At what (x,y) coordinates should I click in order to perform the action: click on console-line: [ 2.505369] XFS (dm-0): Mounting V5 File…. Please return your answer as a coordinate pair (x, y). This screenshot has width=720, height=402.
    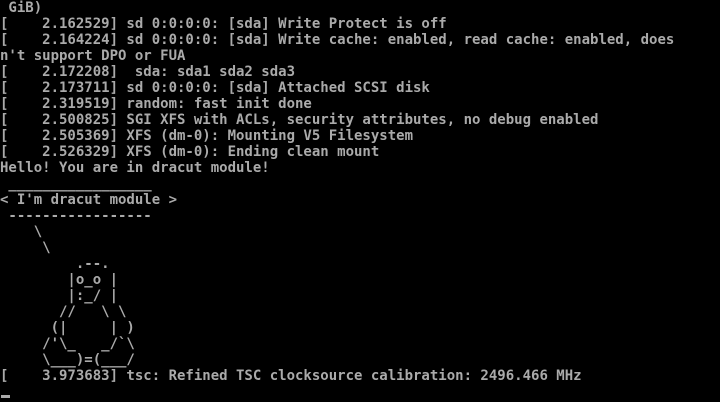
    Looking at the image, I should click on (207, 136).